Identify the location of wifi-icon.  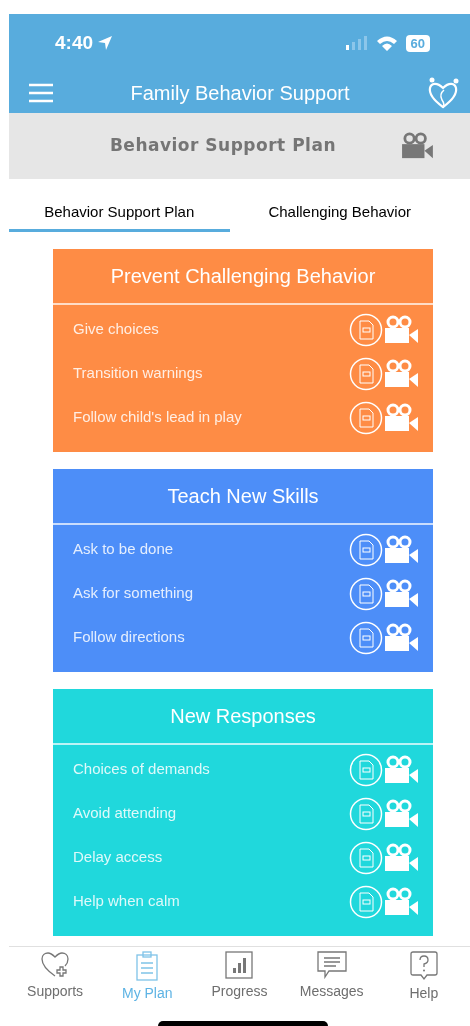
(386, 43).